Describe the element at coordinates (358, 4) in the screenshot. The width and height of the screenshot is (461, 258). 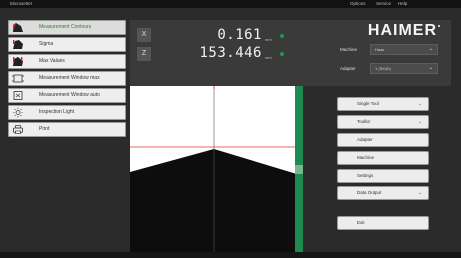
I see `menu-options: Options` at that location.